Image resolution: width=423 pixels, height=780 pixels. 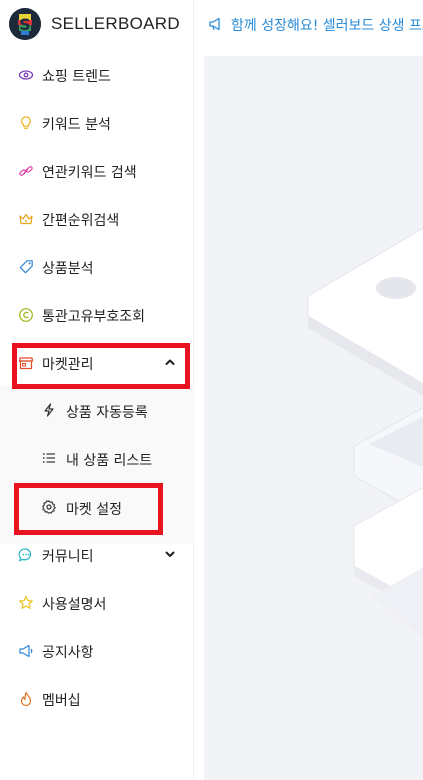 I want to click on brand-logo-link: S SELLERBOARD, so click(x=97, y=25).